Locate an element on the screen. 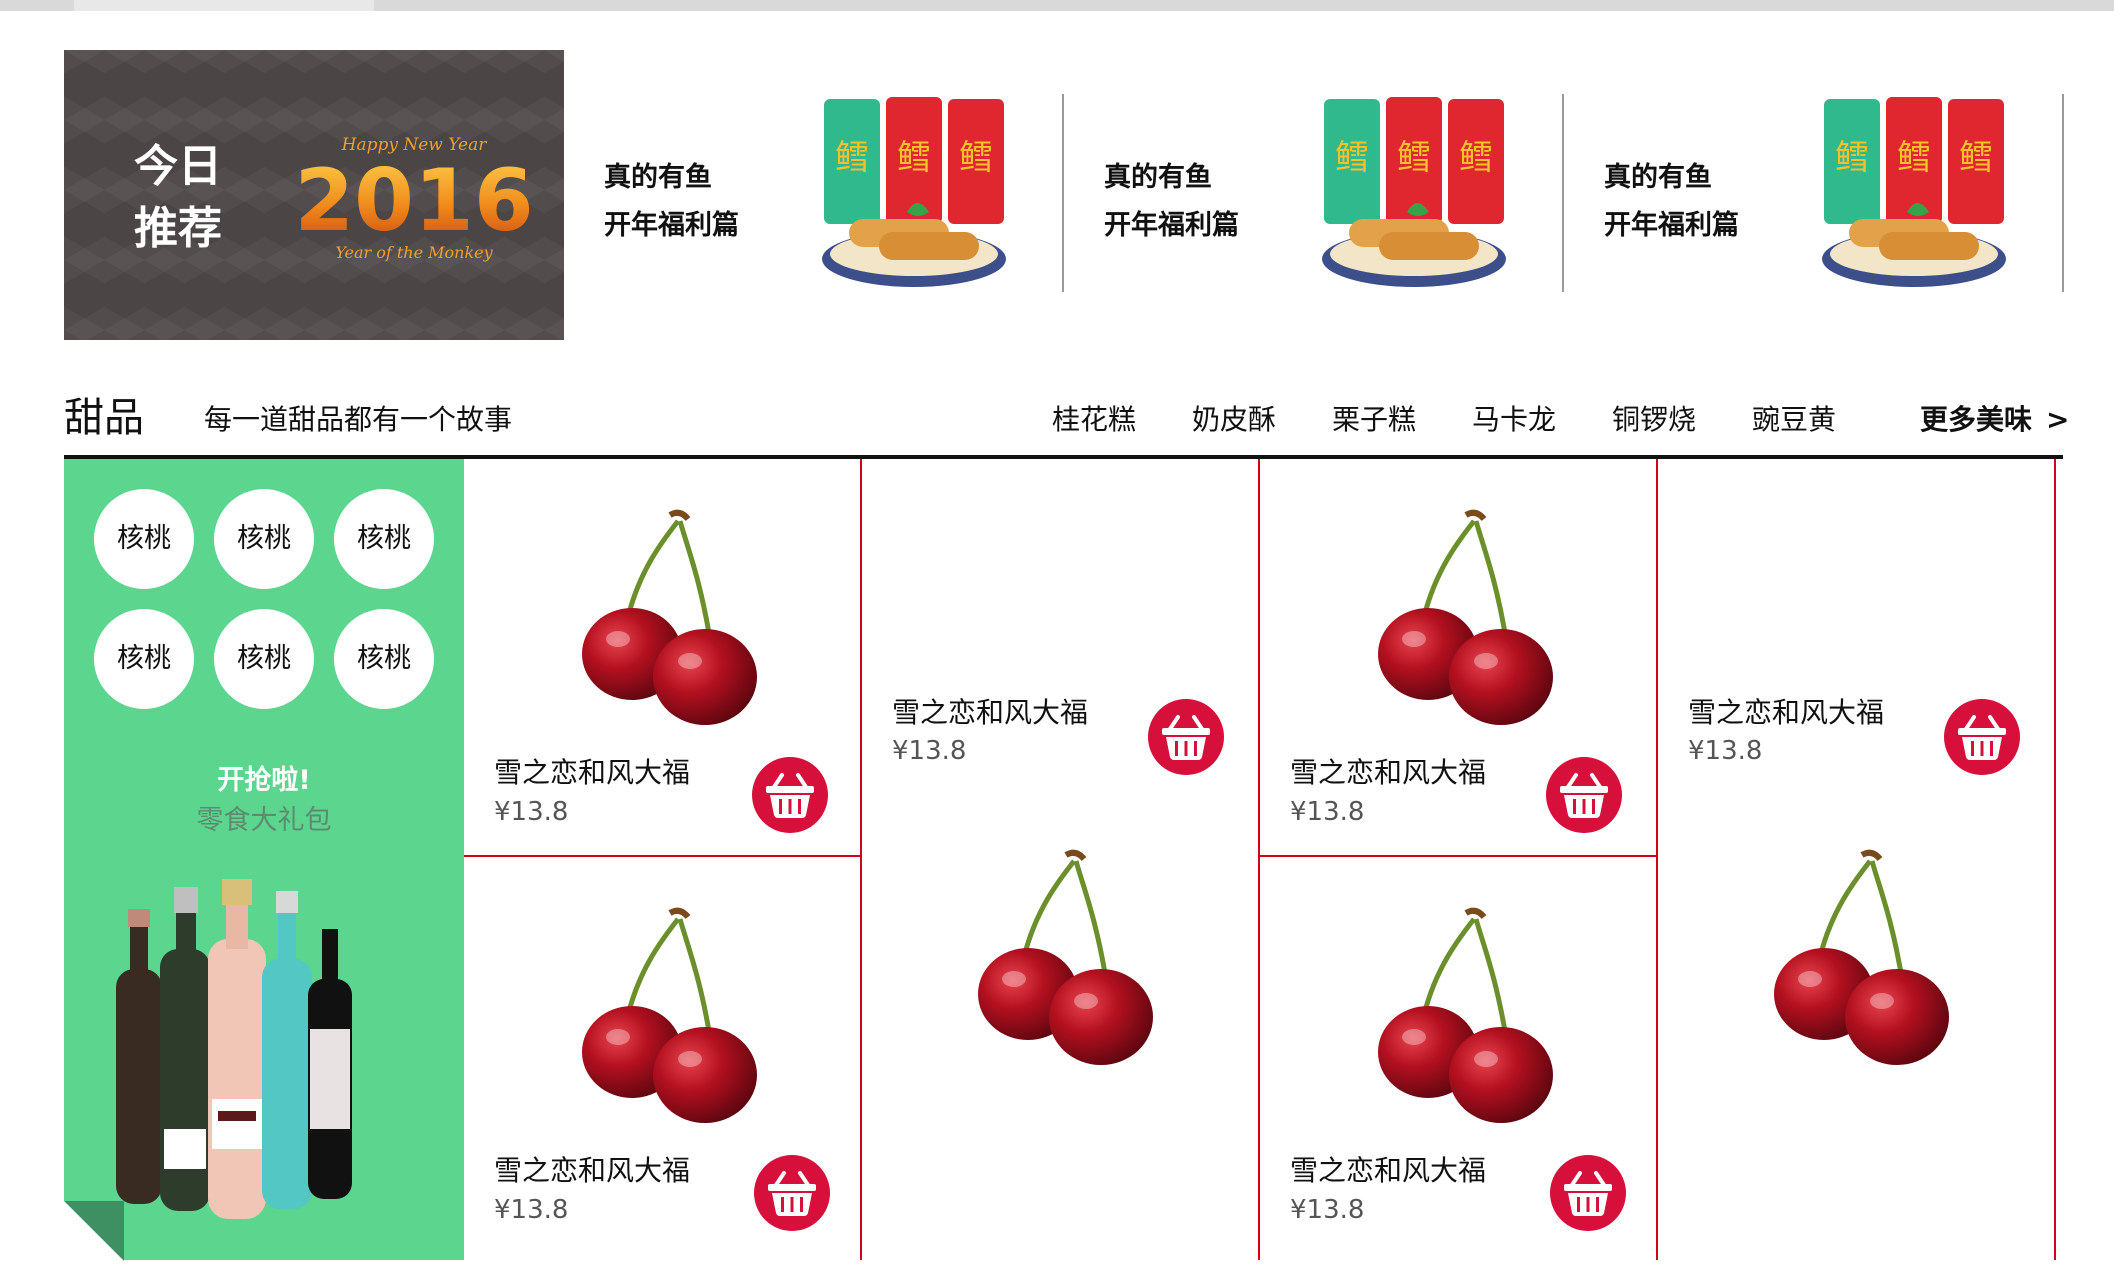 The width and height of the screenshot is (2114, 1270). year-tagline: Year of the Monkey is located at coordinates (414, 252).